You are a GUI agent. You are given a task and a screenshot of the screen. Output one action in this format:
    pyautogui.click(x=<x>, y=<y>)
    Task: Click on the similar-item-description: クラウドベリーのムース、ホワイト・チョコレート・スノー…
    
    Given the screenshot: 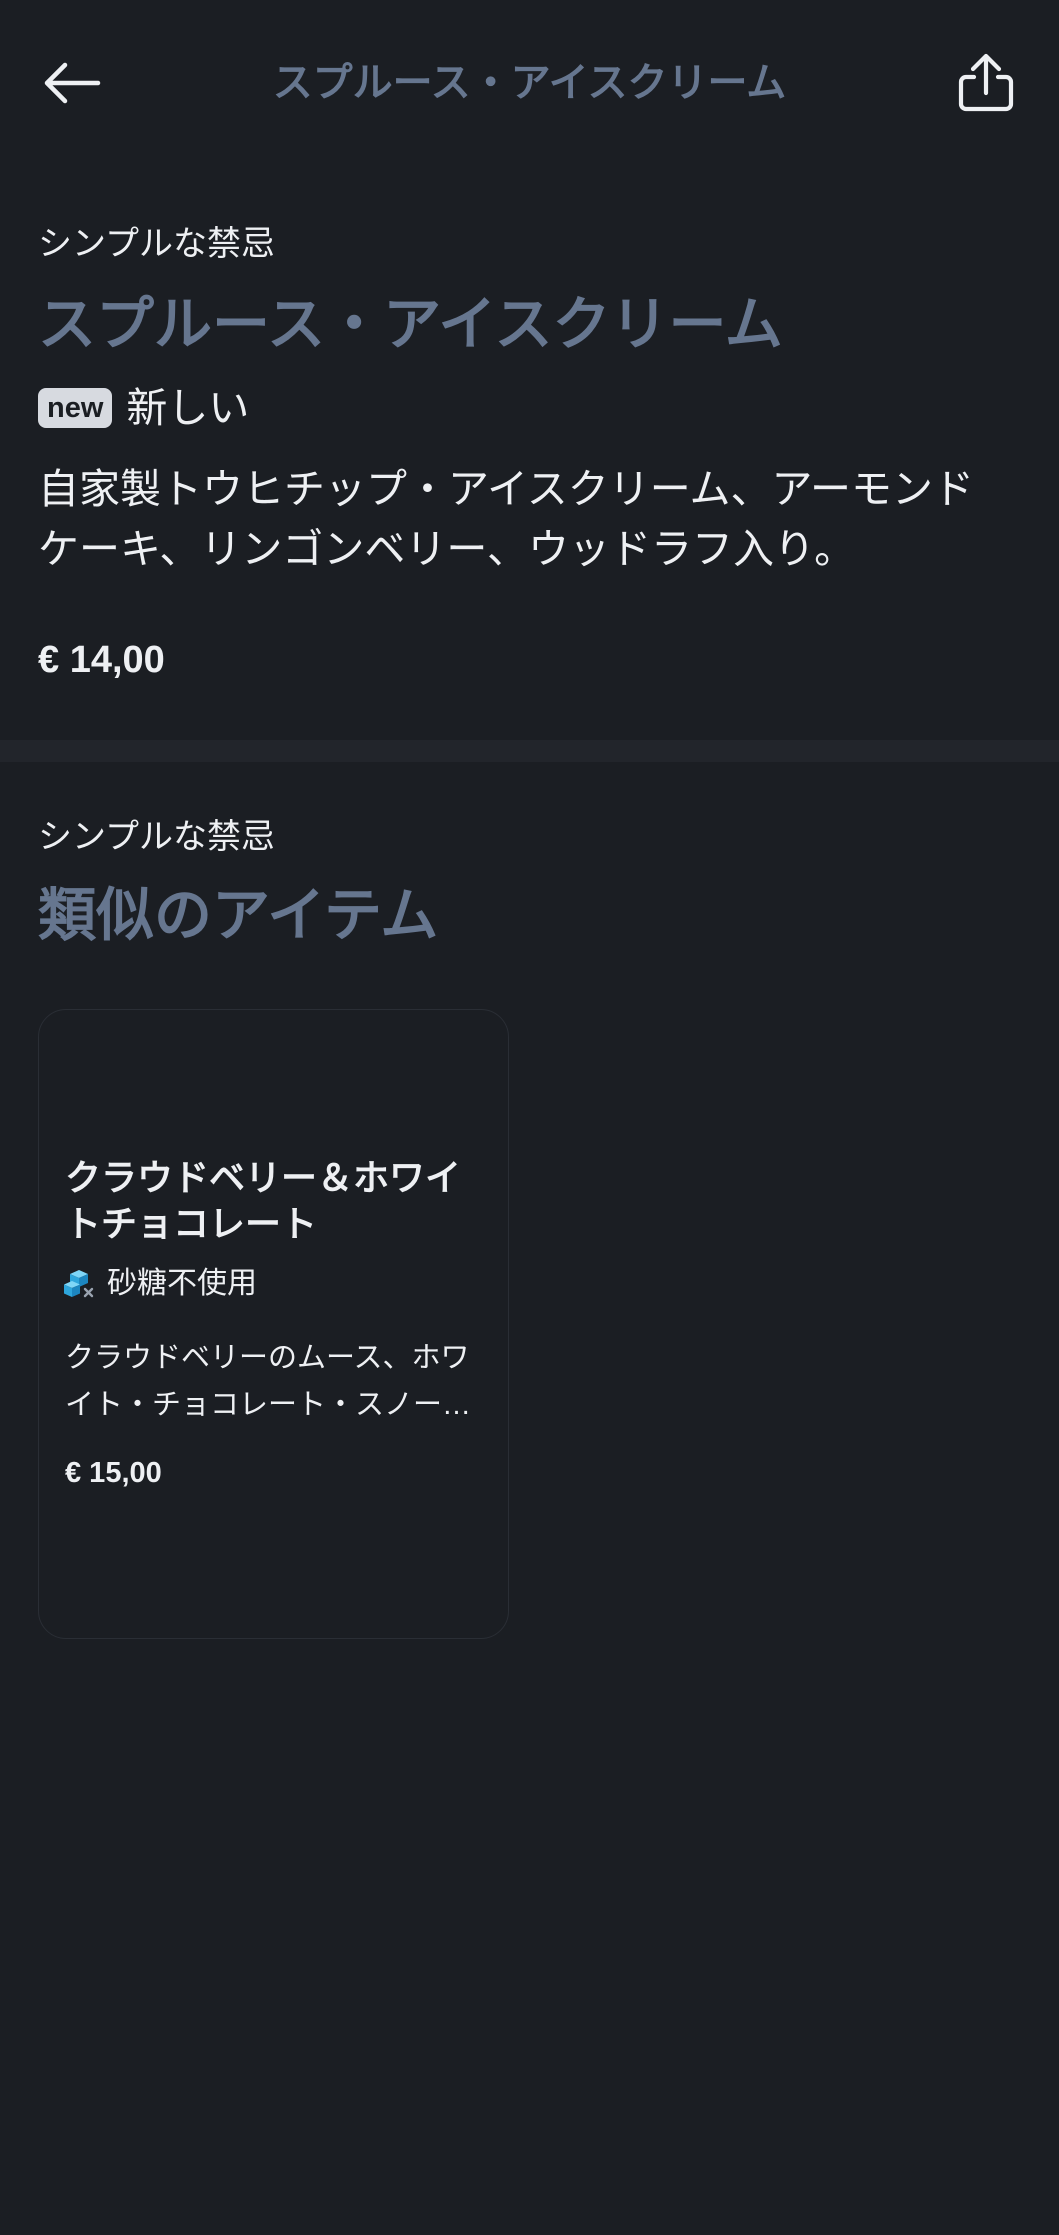 What is the action you would take?
    pyautogui.click(x=268, y=1381)
    